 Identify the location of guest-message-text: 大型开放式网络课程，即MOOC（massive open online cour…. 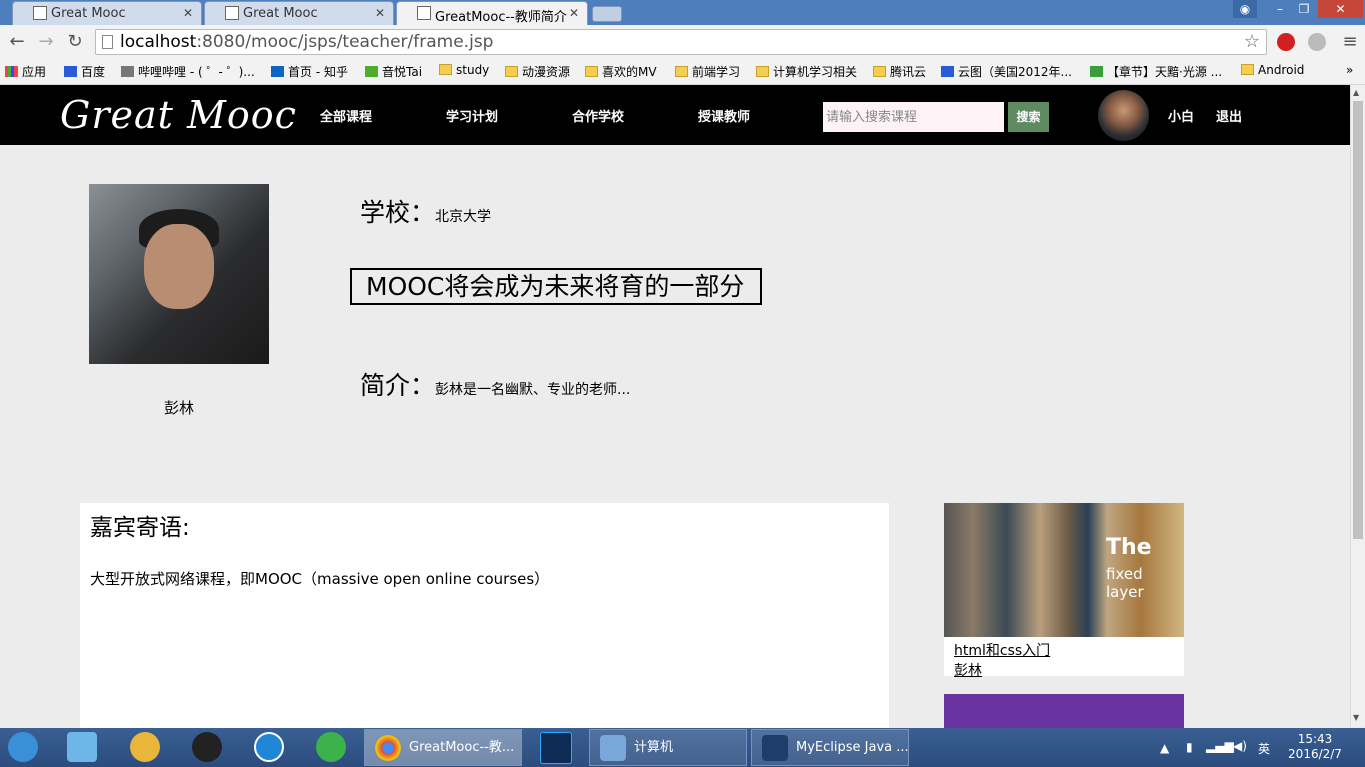
(320, 579).